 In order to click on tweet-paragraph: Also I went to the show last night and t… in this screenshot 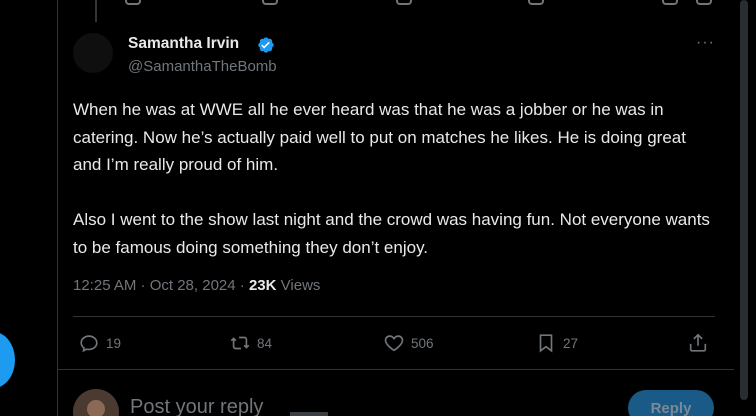, I will do `click(391, 233)`.